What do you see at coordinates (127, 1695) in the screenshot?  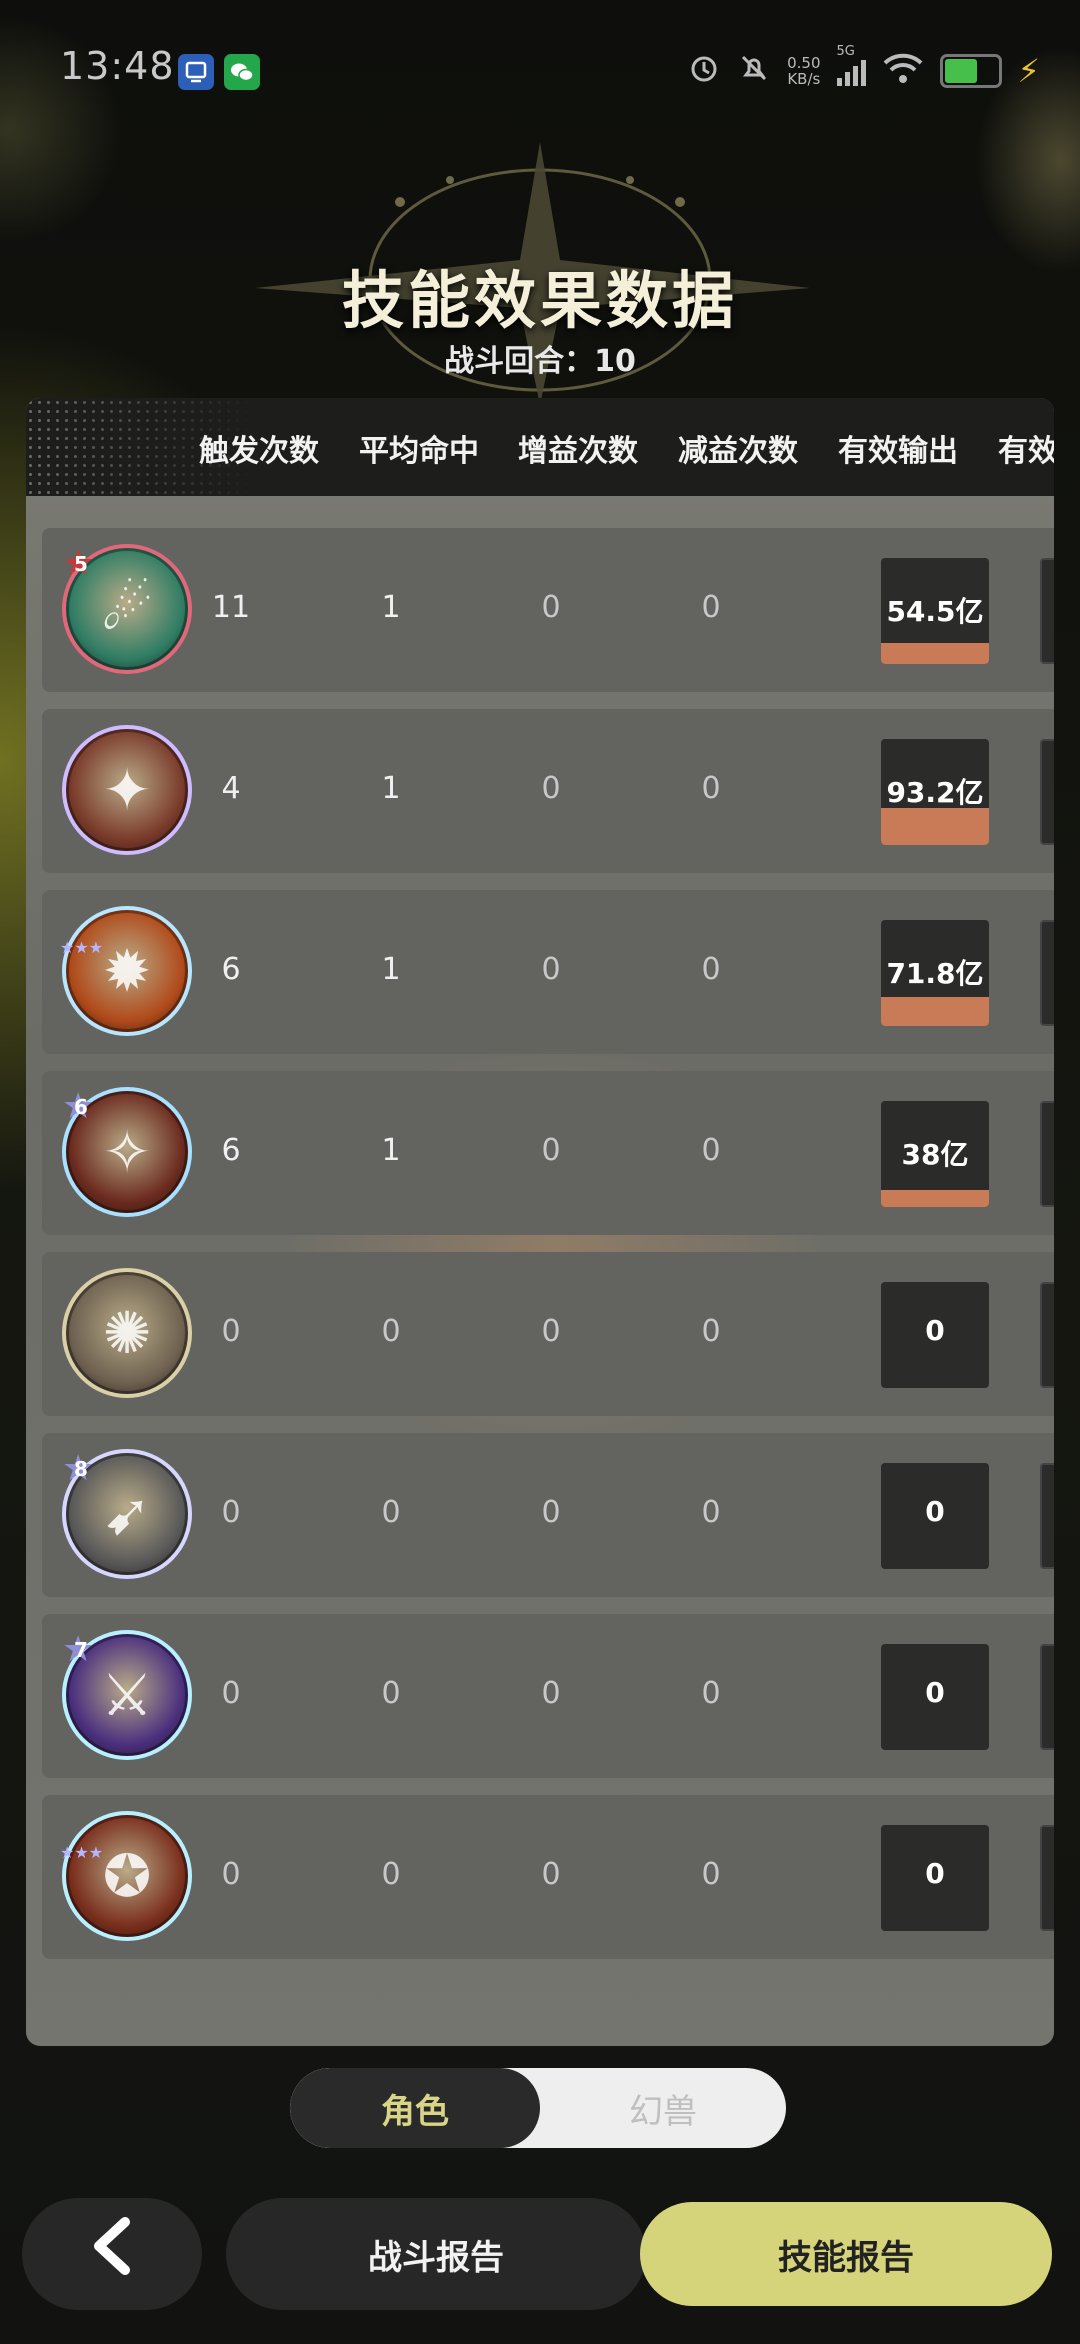 I see `sword-skill-icon: ⚔ ★ 7` at bounding box center [127, 1695].